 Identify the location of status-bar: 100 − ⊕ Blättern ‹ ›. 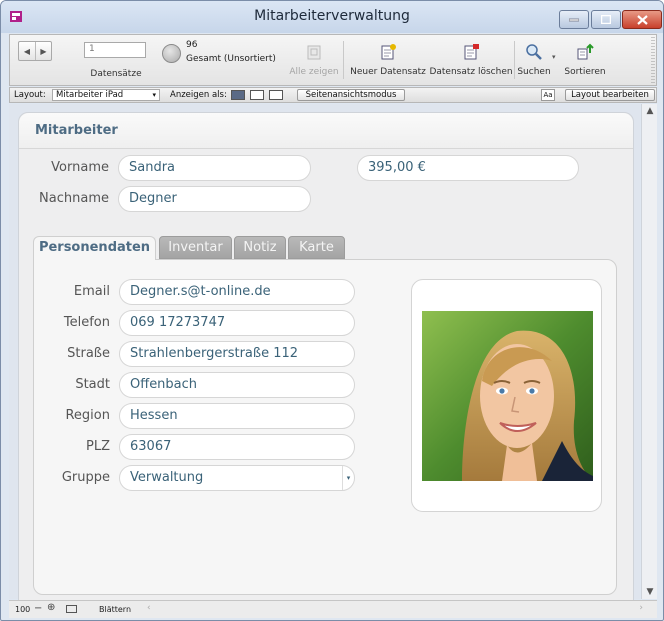
(333, 609).